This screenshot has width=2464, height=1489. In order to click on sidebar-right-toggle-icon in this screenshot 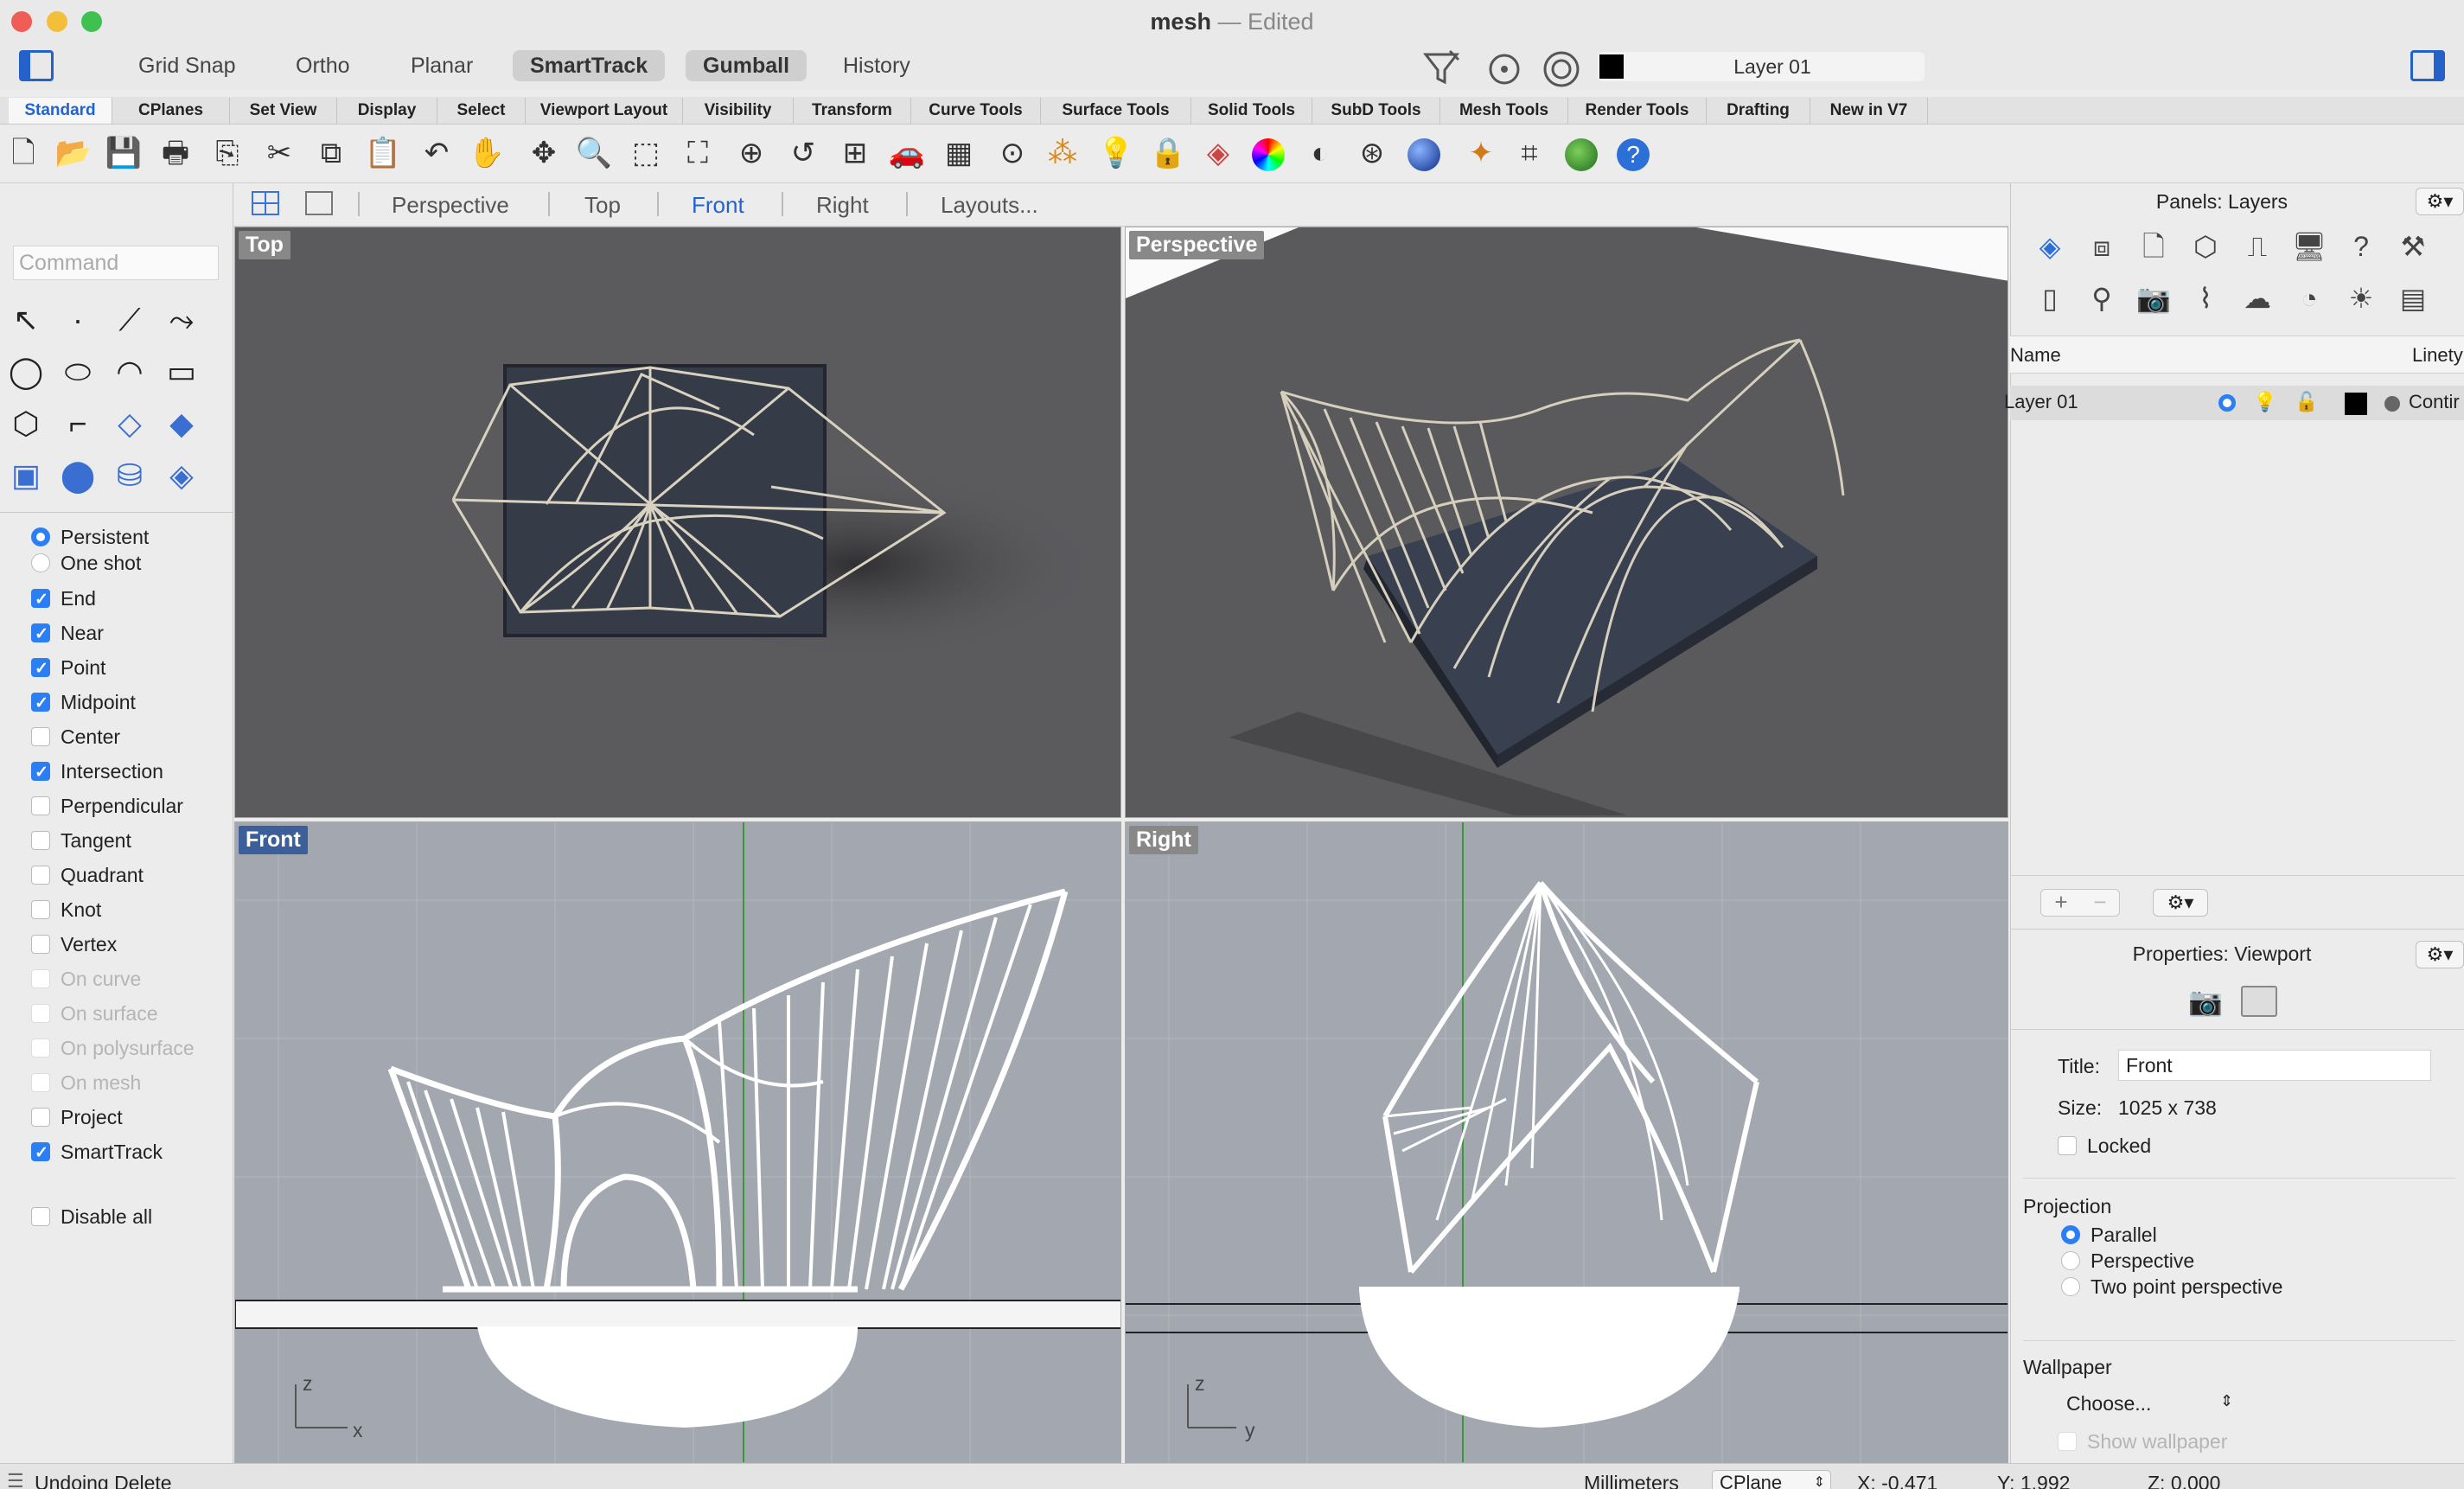, I will do `click(2427, 65)`.